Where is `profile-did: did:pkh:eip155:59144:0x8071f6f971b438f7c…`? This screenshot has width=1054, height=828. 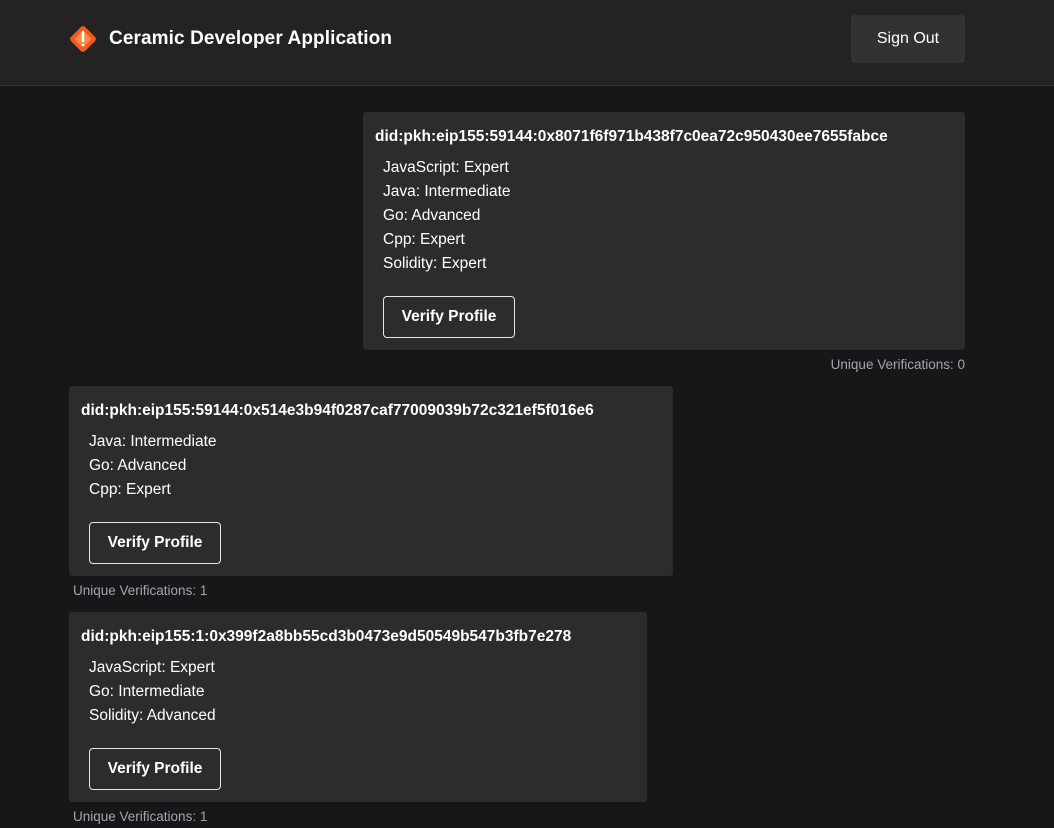 profile-did: did:pkh:eip155:59144:0x8071f6f971b438f7c… is located at coordinates (631, 136).